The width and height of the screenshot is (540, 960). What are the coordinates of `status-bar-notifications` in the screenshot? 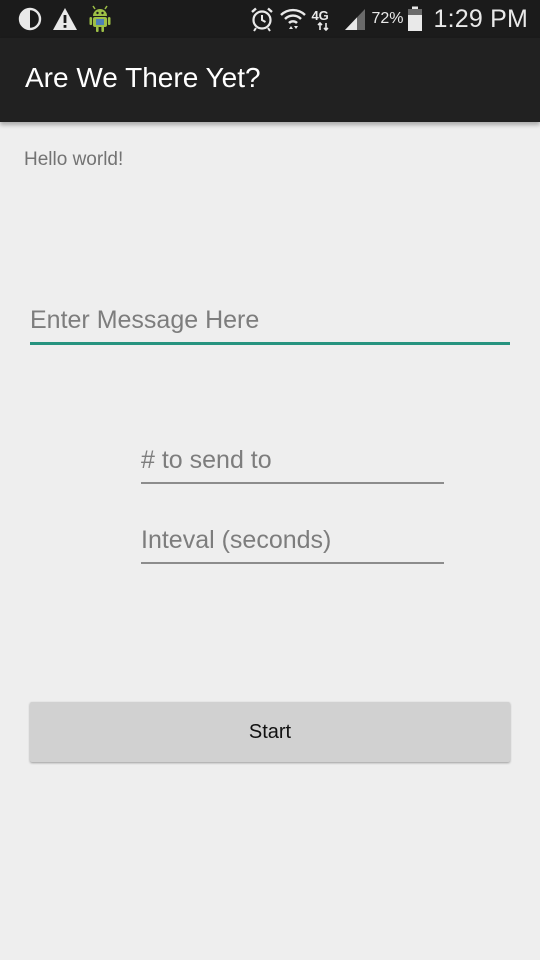 It's located at (65, 19).